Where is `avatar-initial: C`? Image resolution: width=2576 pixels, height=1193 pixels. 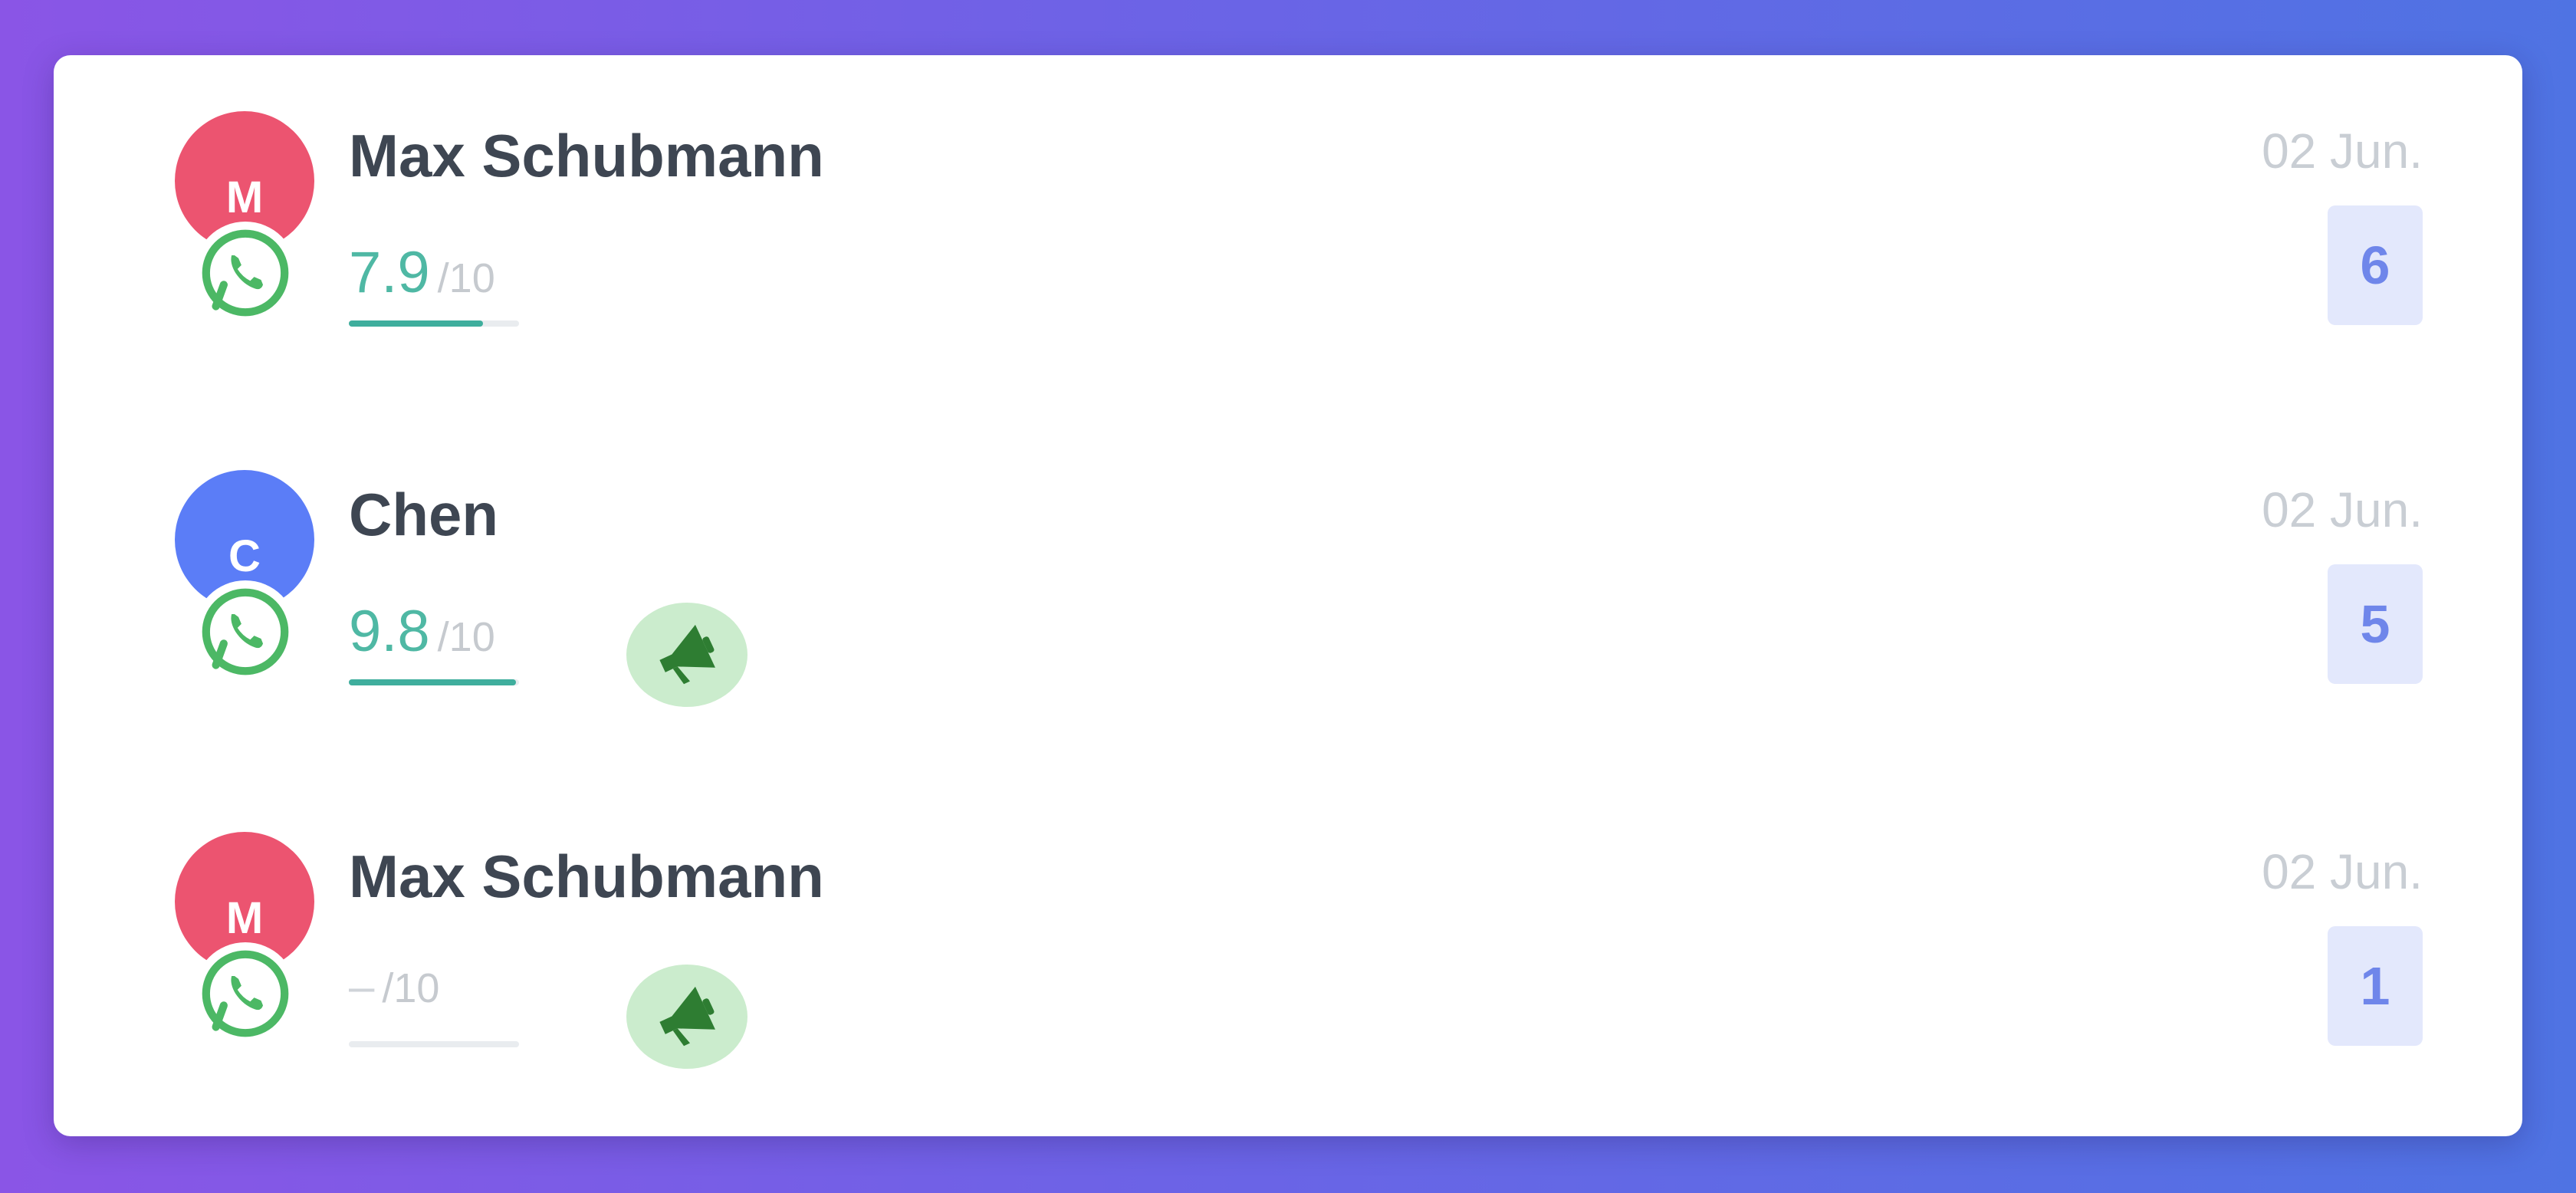
avatar-initial: C is located at coordinates (245, 556).